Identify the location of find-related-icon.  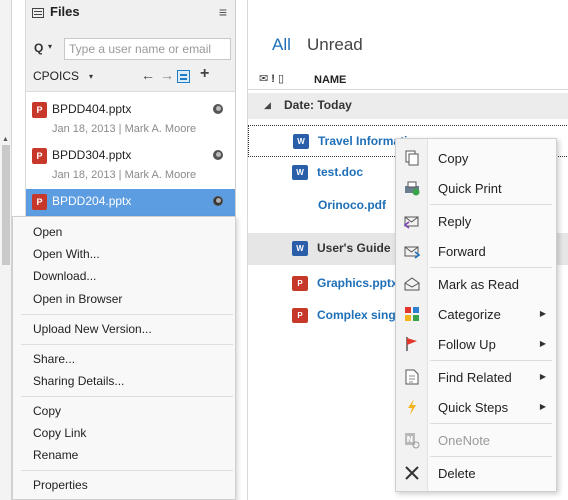
(412, 377).